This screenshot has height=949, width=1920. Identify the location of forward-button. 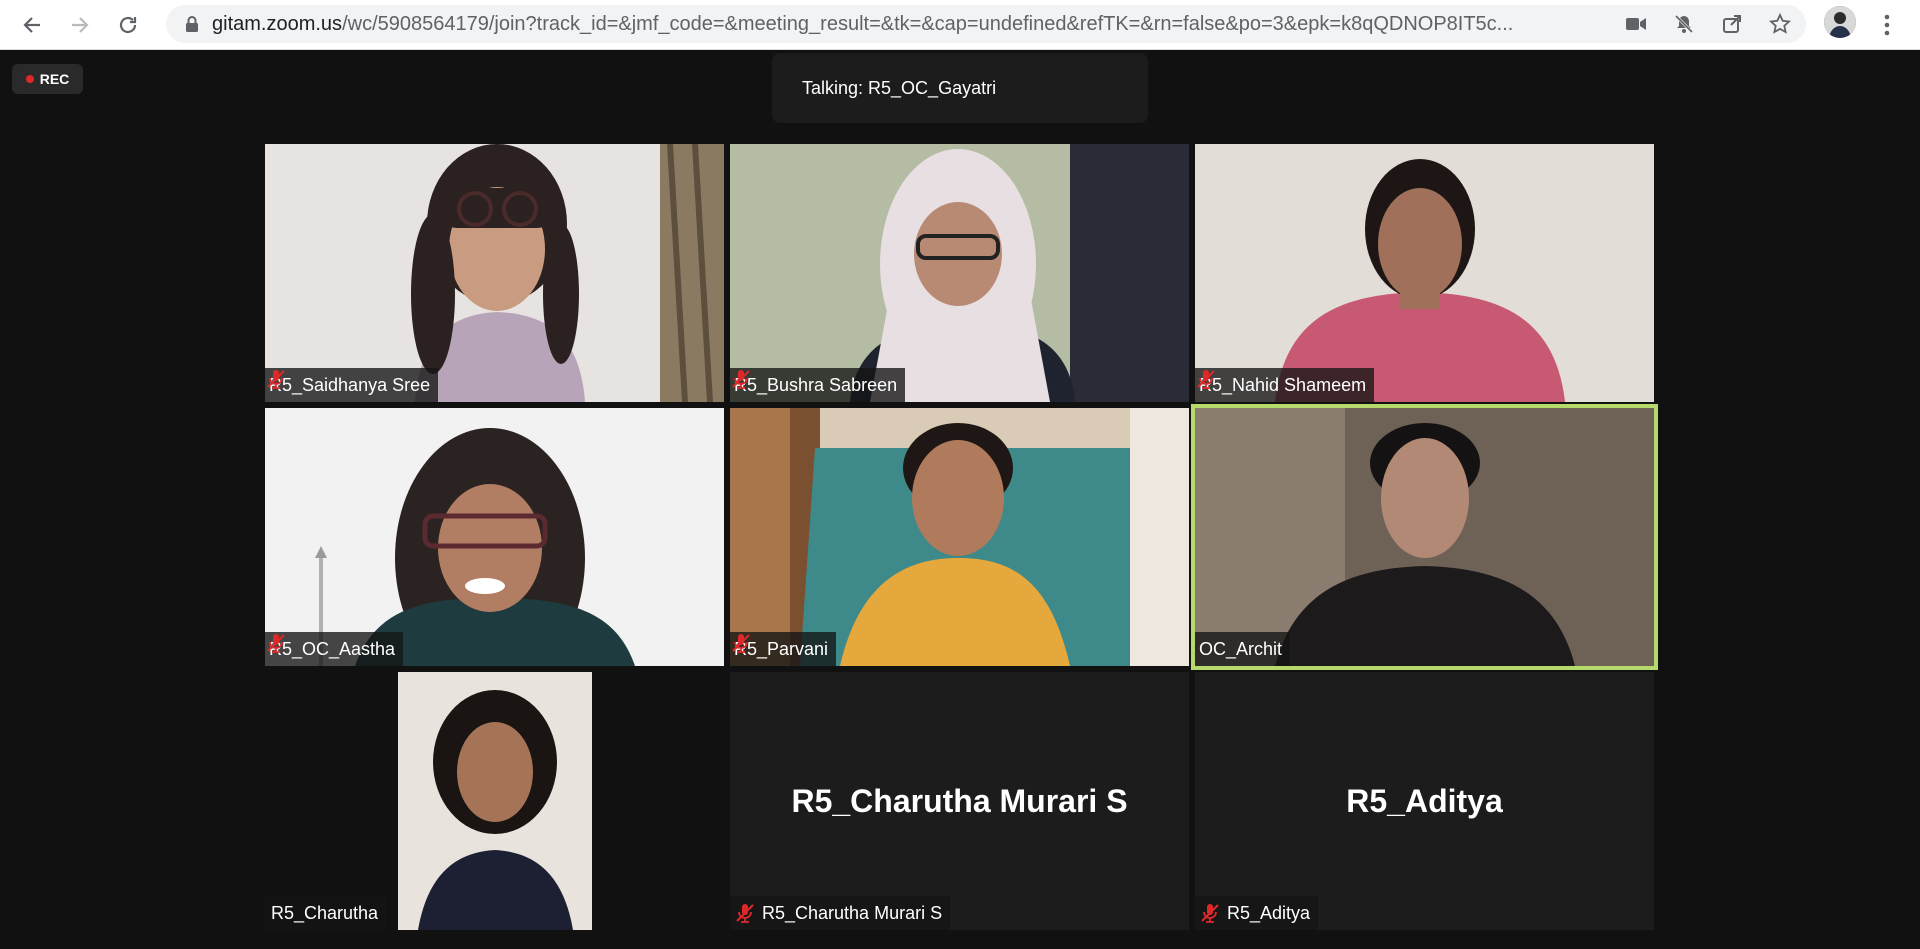
(80, 25).